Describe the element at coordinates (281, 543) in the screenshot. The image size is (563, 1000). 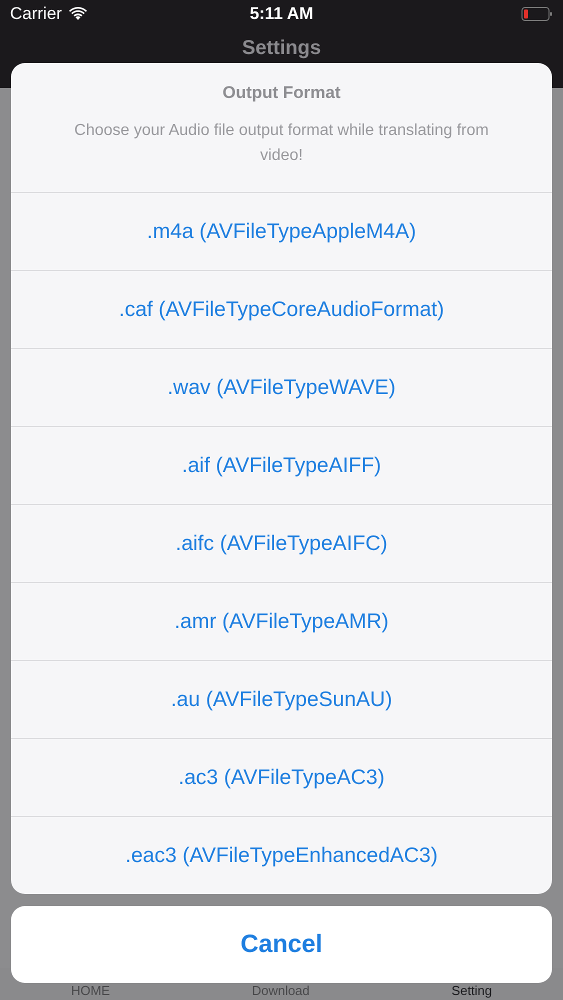
I see `format-option: .aifc (AVFileTypeAIFC)` at that location.